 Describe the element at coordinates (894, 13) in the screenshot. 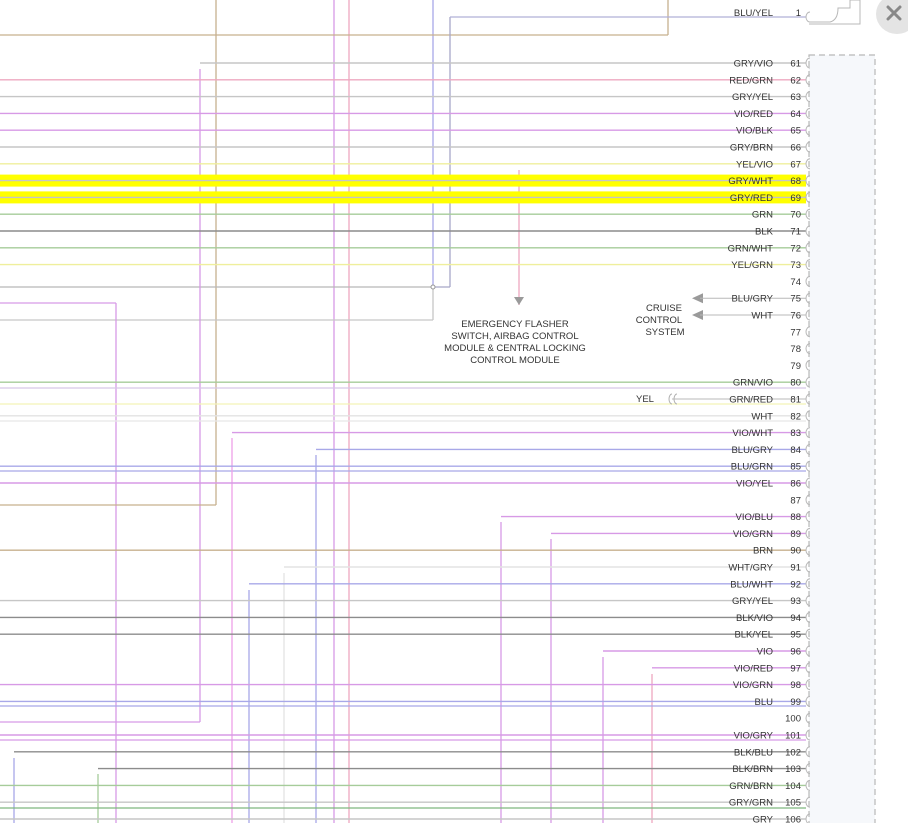

I see `close-icon` at that location.